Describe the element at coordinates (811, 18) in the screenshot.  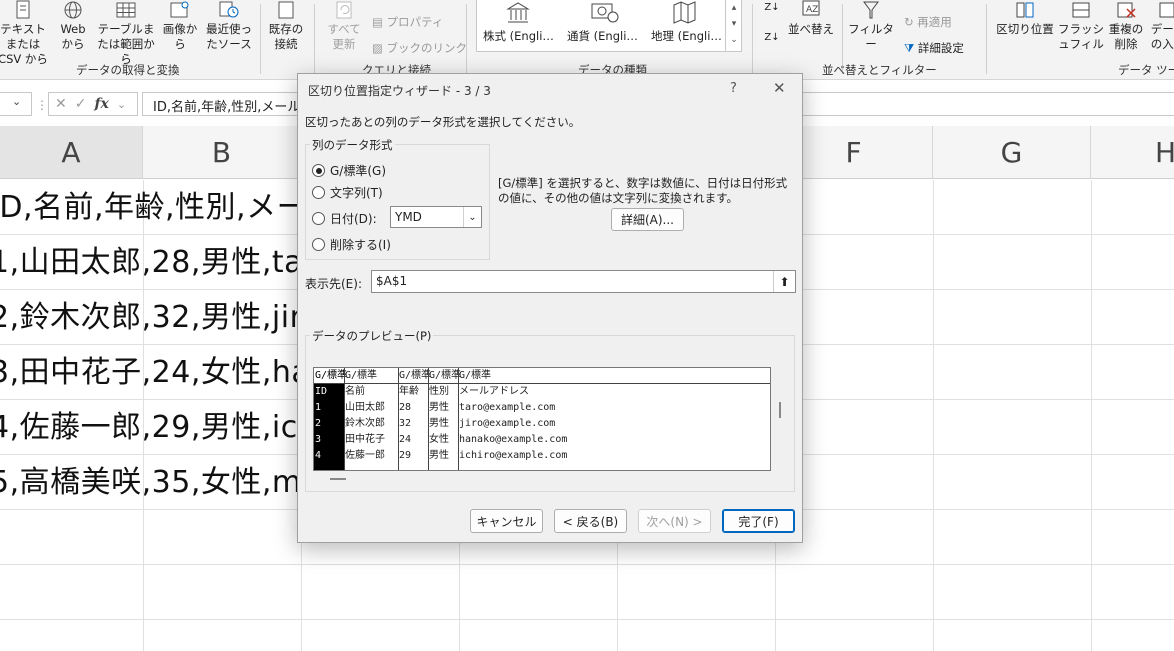
I see `sort-button: AZ 並べ替え` at that location.